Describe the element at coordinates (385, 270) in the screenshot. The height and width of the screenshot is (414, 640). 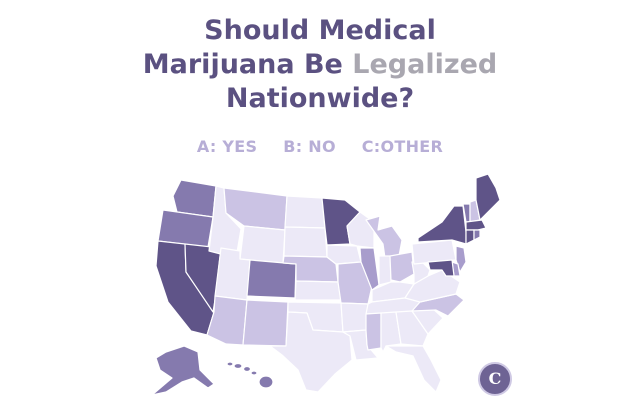
I see `state-IN` at that location.